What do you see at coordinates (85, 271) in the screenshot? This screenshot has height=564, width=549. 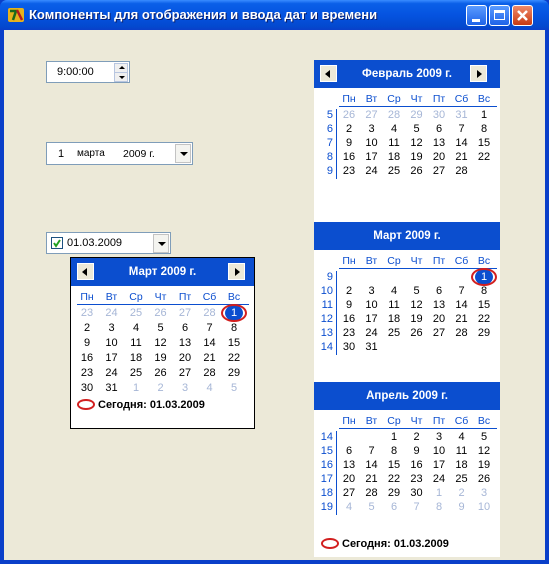 I see `prev-month-button` at bounding box center [85, 271].